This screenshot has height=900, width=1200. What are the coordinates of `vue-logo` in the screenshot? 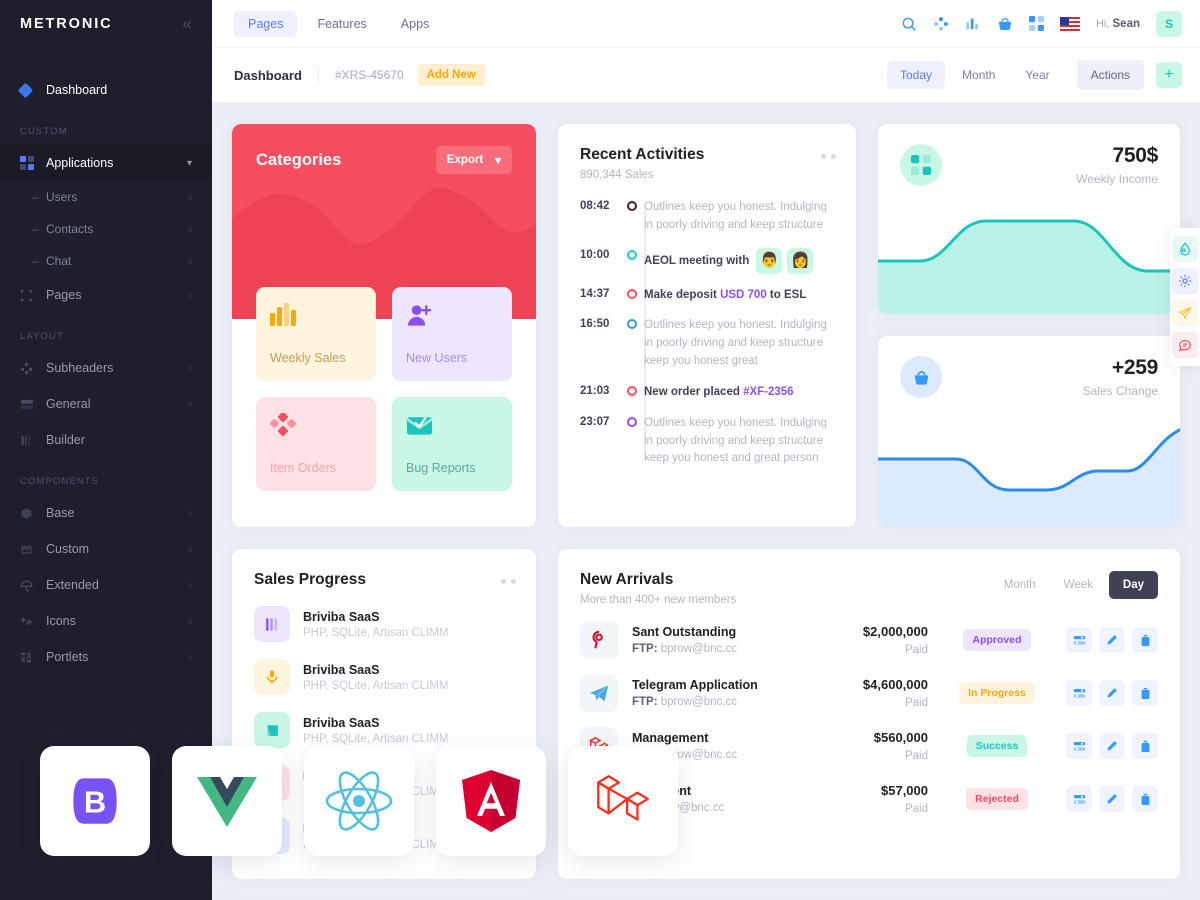 It's located at (227, 801).